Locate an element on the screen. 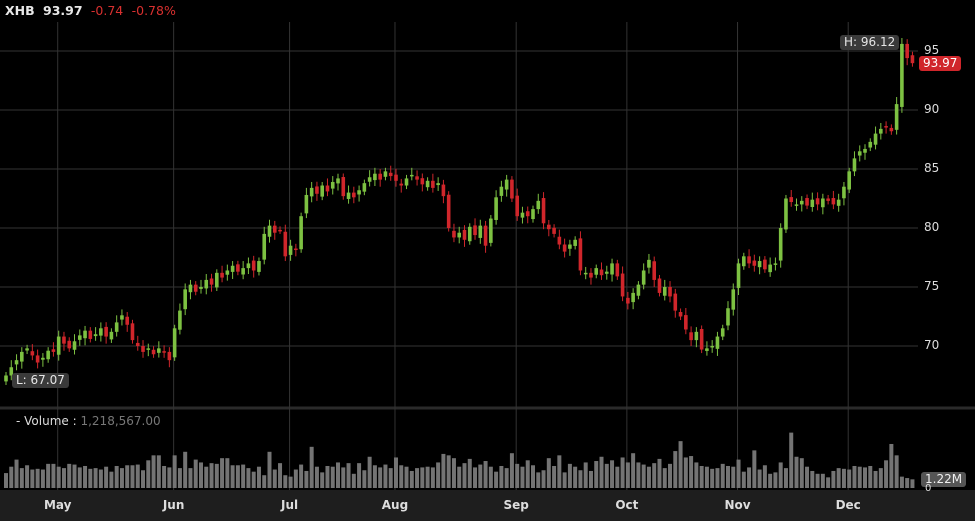  volume-title: - Volume : is located at coordinates (46, 421).